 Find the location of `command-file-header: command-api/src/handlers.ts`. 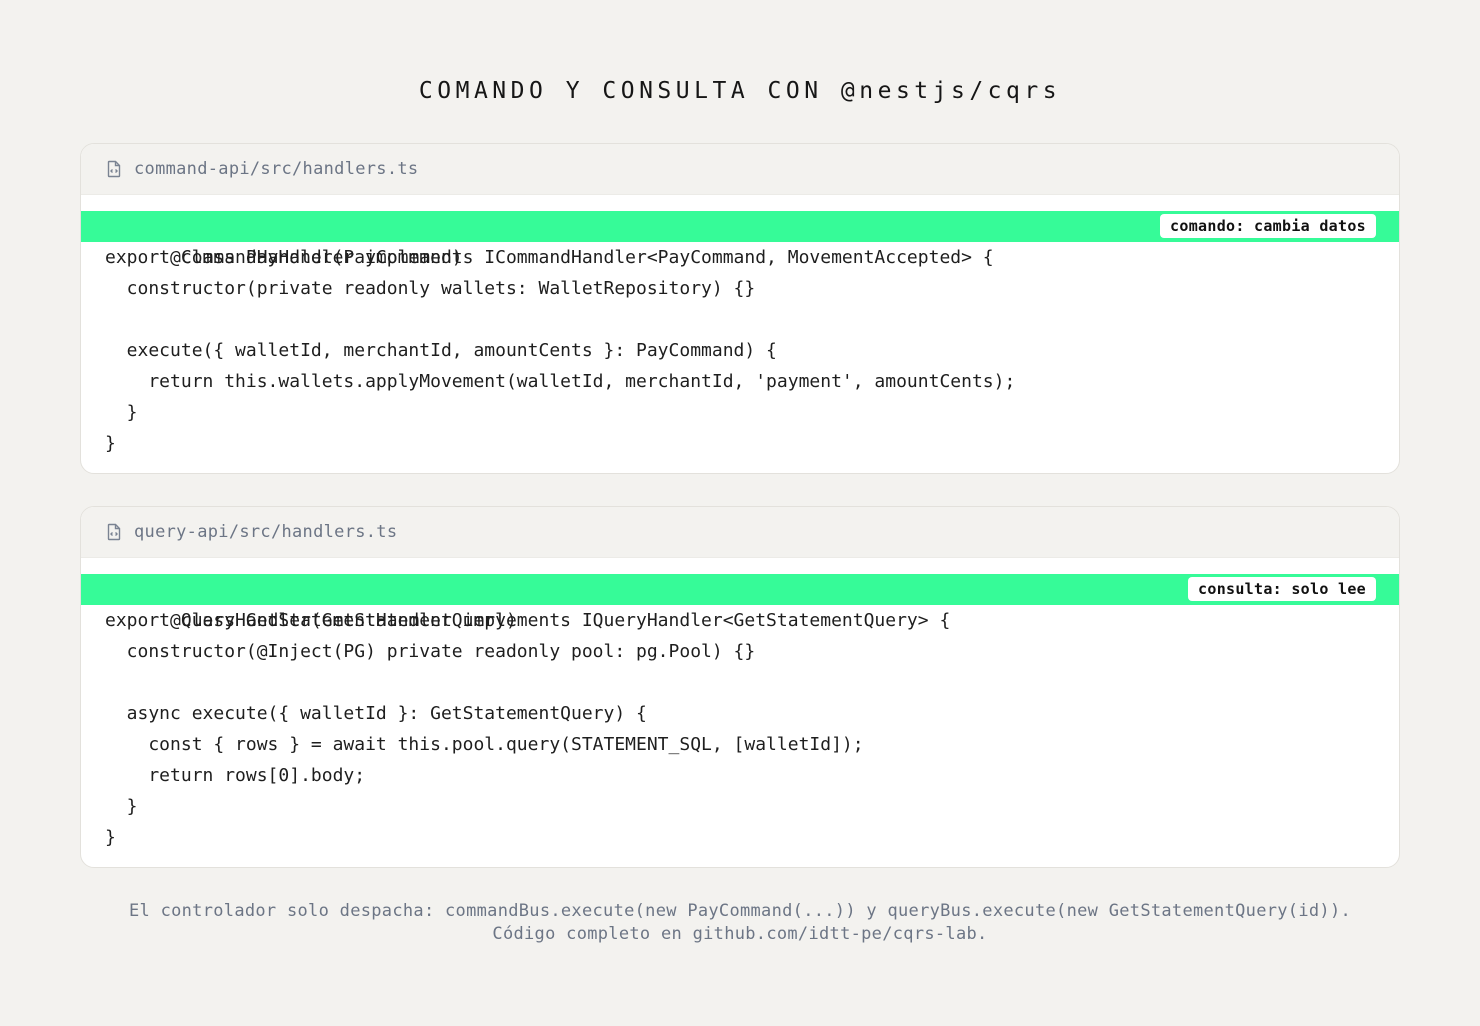

command-file-header: command-api/src/handlers.ts is located at coordinates (740, 169).